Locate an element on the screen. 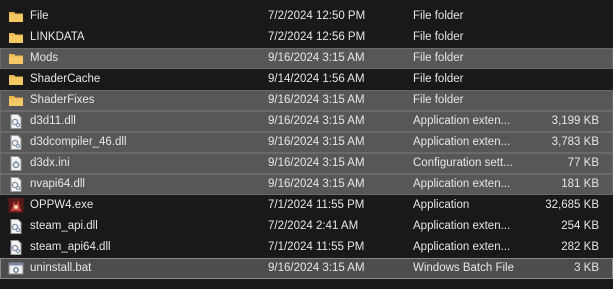  file-name: File is located at coordinates (39, 16).